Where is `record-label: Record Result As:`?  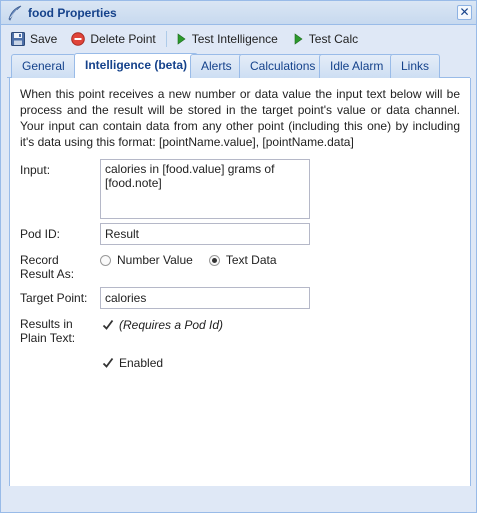
record-label: Record Result As: is located at coordinates (47, 267).